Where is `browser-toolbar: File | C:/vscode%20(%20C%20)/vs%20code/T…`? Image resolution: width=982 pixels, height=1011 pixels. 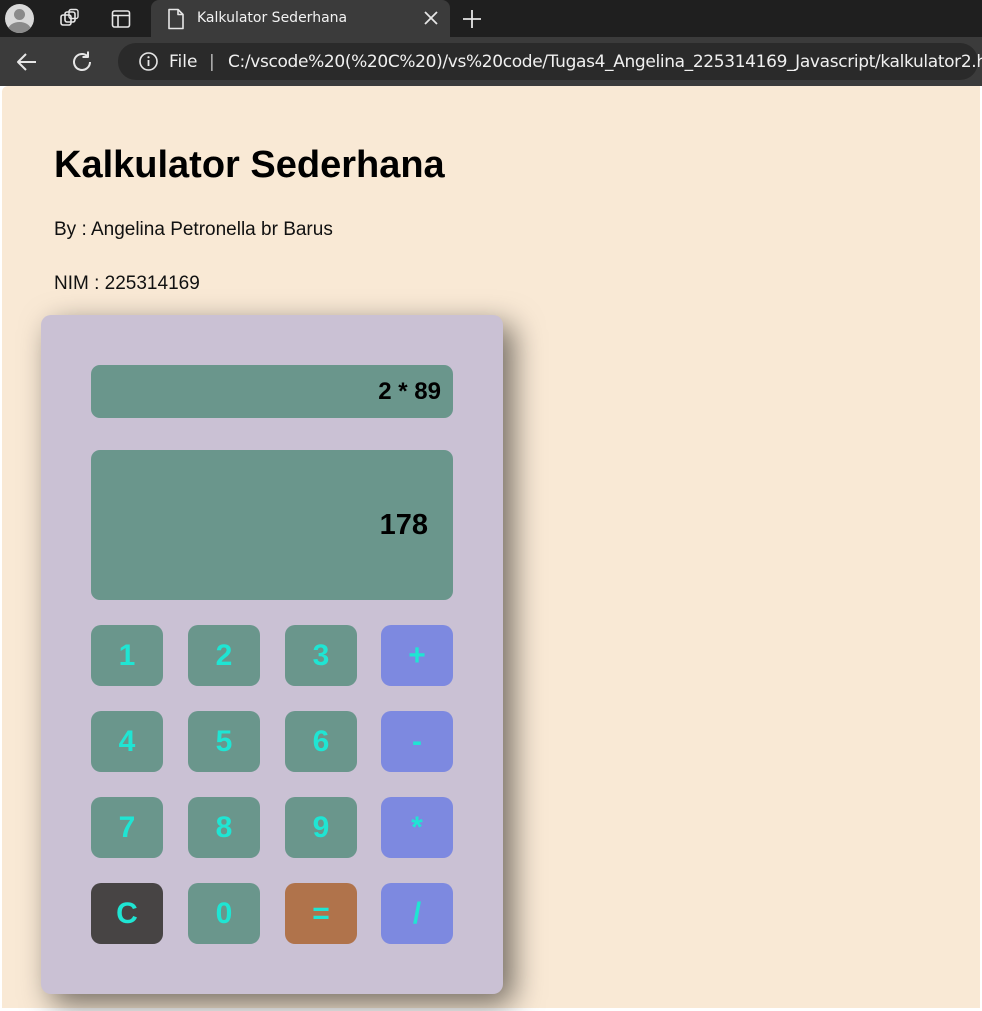 browser-toolbar: File | C:/vscode%20(%20C%20)/vs%20code/T… is located at coordinates (491, 61).